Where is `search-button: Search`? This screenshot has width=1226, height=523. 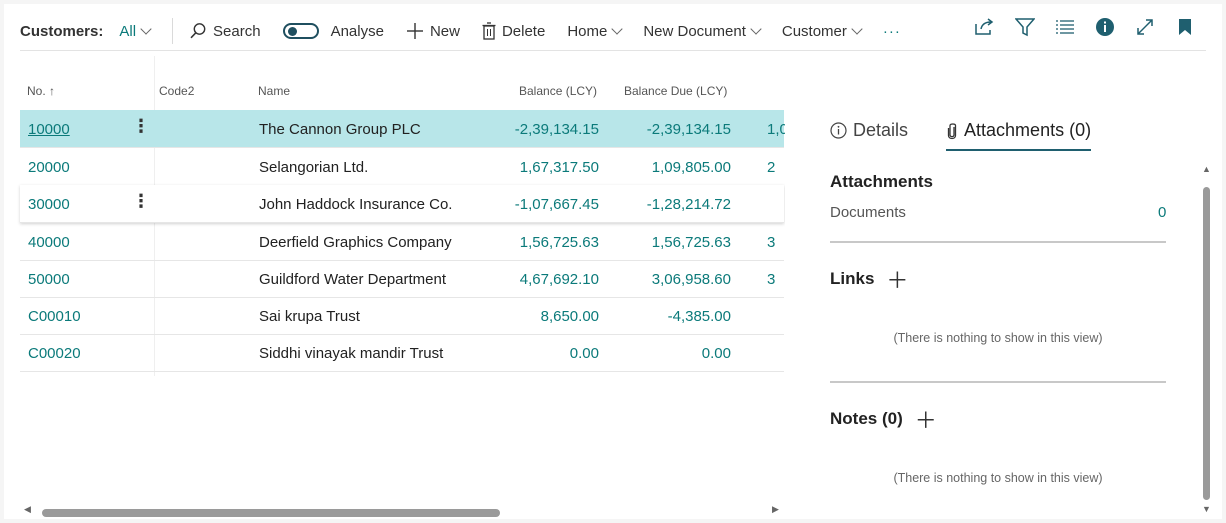
search-button: Search is located at coordinates (225, 31).